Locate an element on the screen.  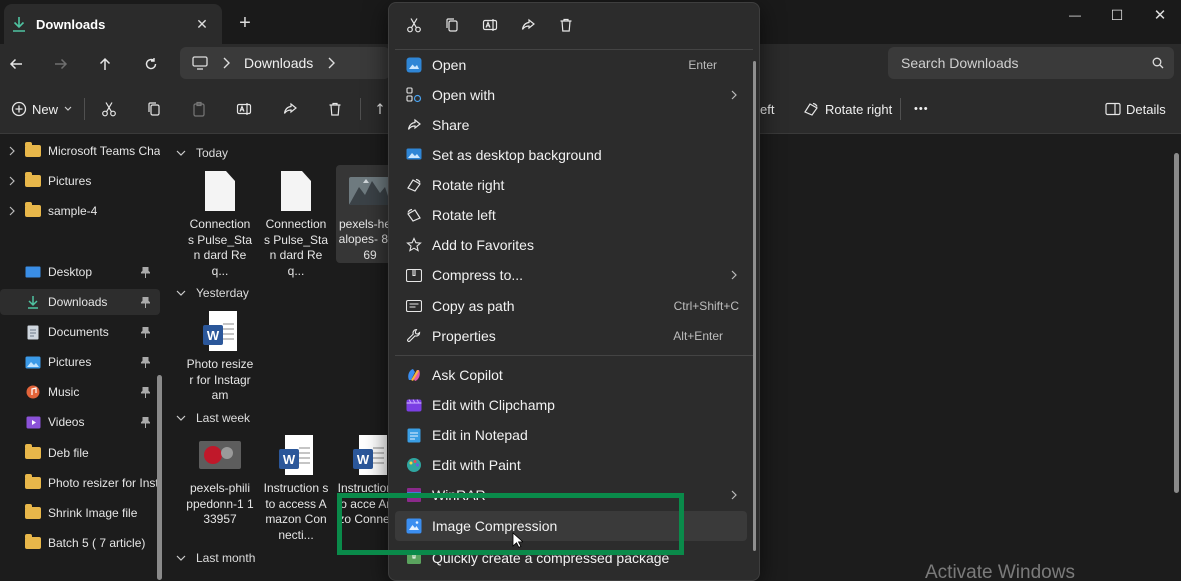
rotate-right-button: Rotate right is located at coordinates (845, 109).